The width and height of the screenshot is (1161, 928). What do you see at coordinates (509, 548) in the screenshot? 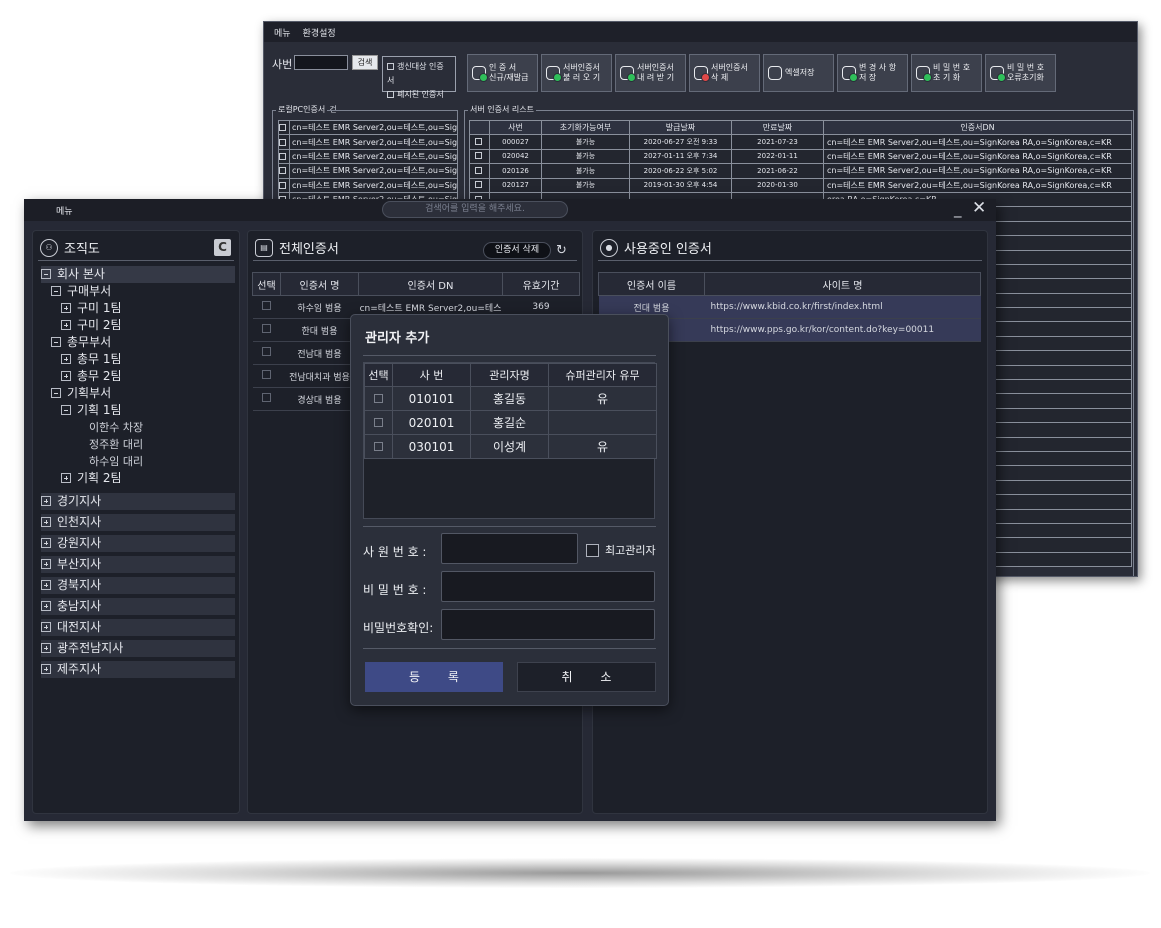
I see `emp-no-input` at bounding box center [509, 548].